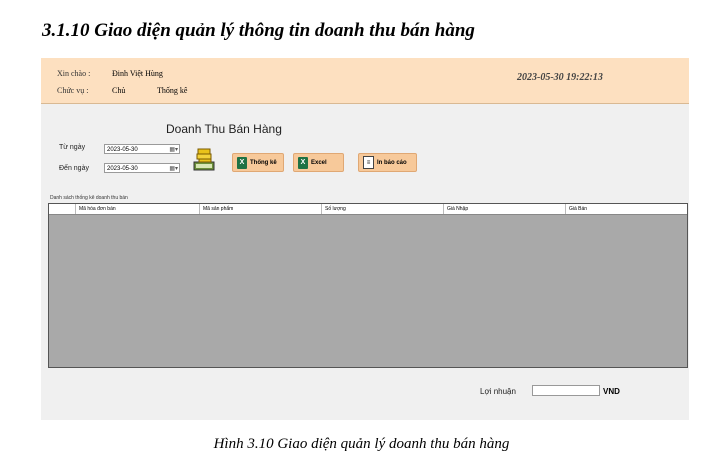 The width and height of the screenshot is (723, 459). What do you see at coordinates (626, 209) in the screenshot?
I see `column-header-sale-price: Giá Bán` at bounding box center [626, 209].